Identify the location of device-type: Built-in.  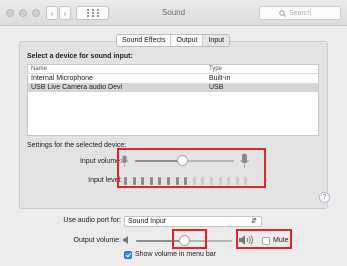
(220, 78).